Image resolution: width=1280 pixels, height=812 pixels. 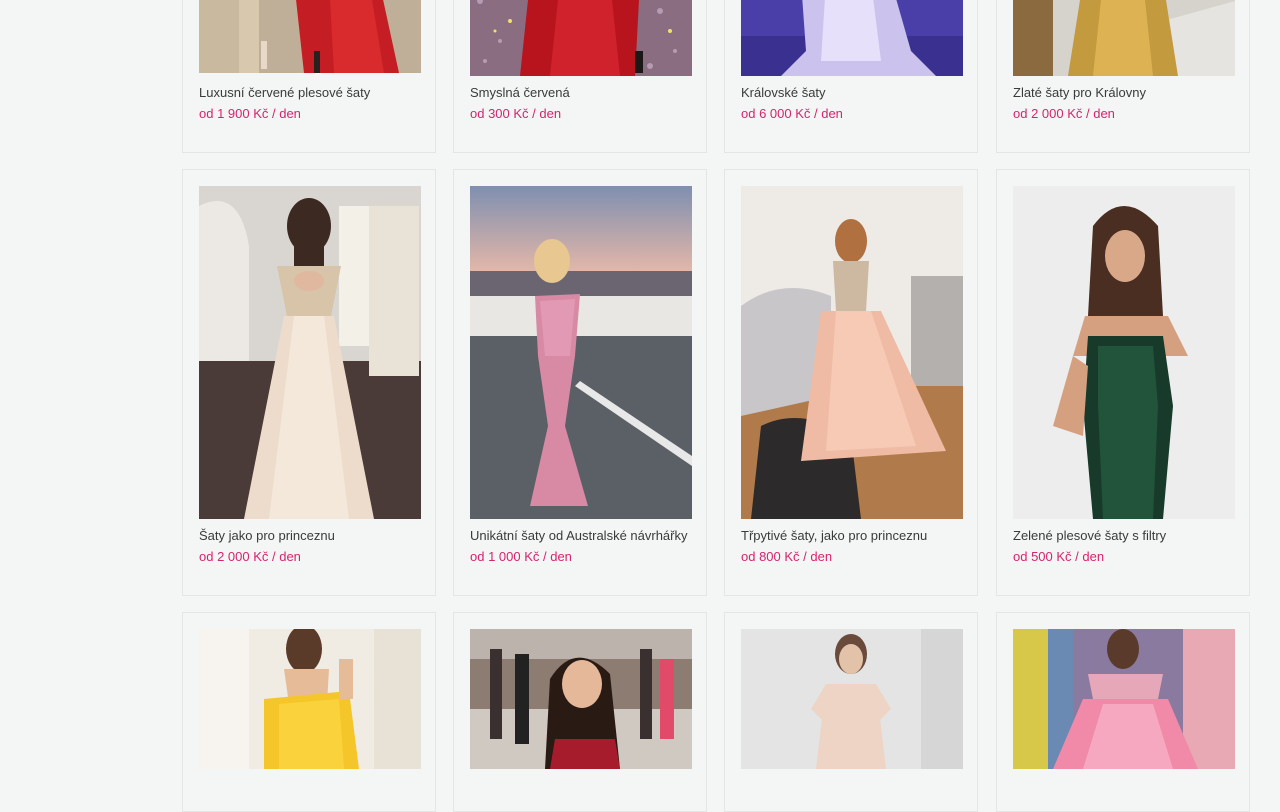 I want to click on product-price: od 6 000 Kč / den, so click(x=792, y=113).